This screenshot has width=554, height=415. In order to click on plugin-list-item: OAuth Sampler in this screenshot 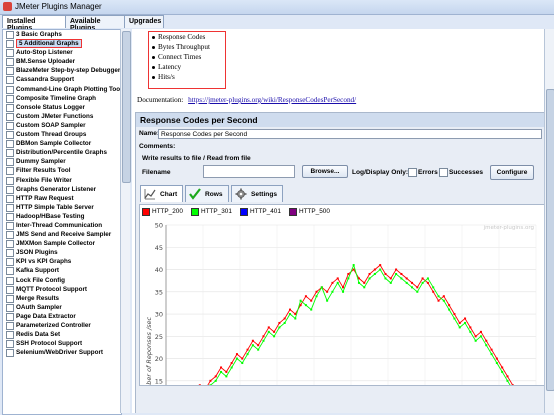, I will do `click(62, 307)`.